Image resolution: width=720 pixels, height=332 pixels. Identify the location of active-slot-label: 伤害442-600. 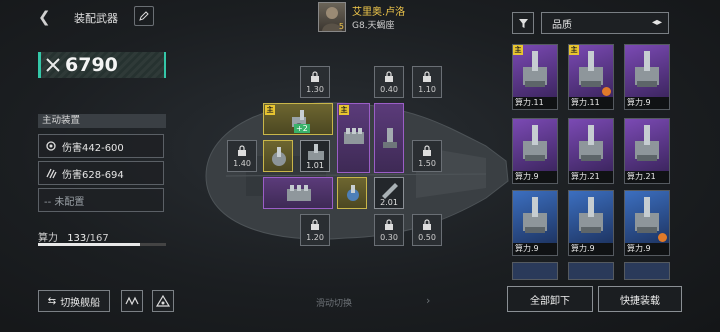
(93, 148).